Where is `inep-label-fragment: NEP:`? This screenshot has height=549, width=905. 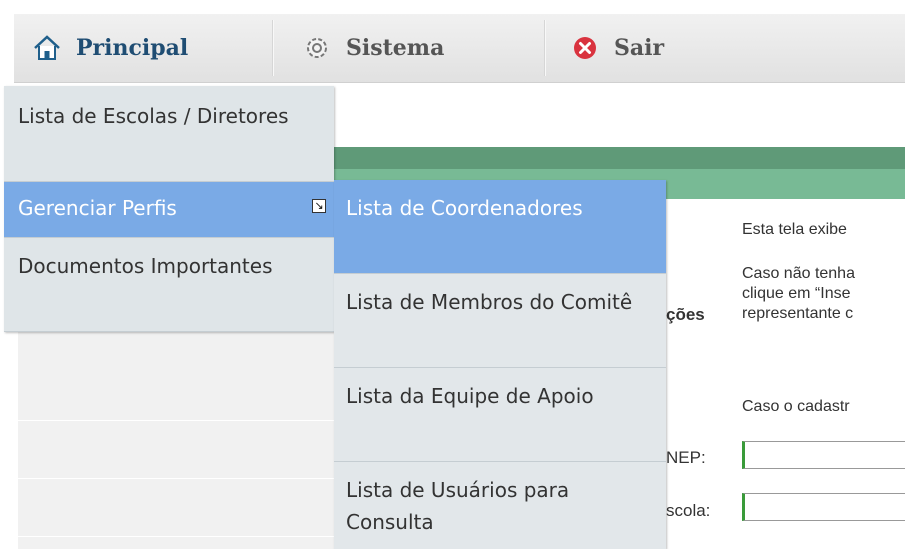 inep-label-fragment: NEP: is located at coordinates (686, 457).